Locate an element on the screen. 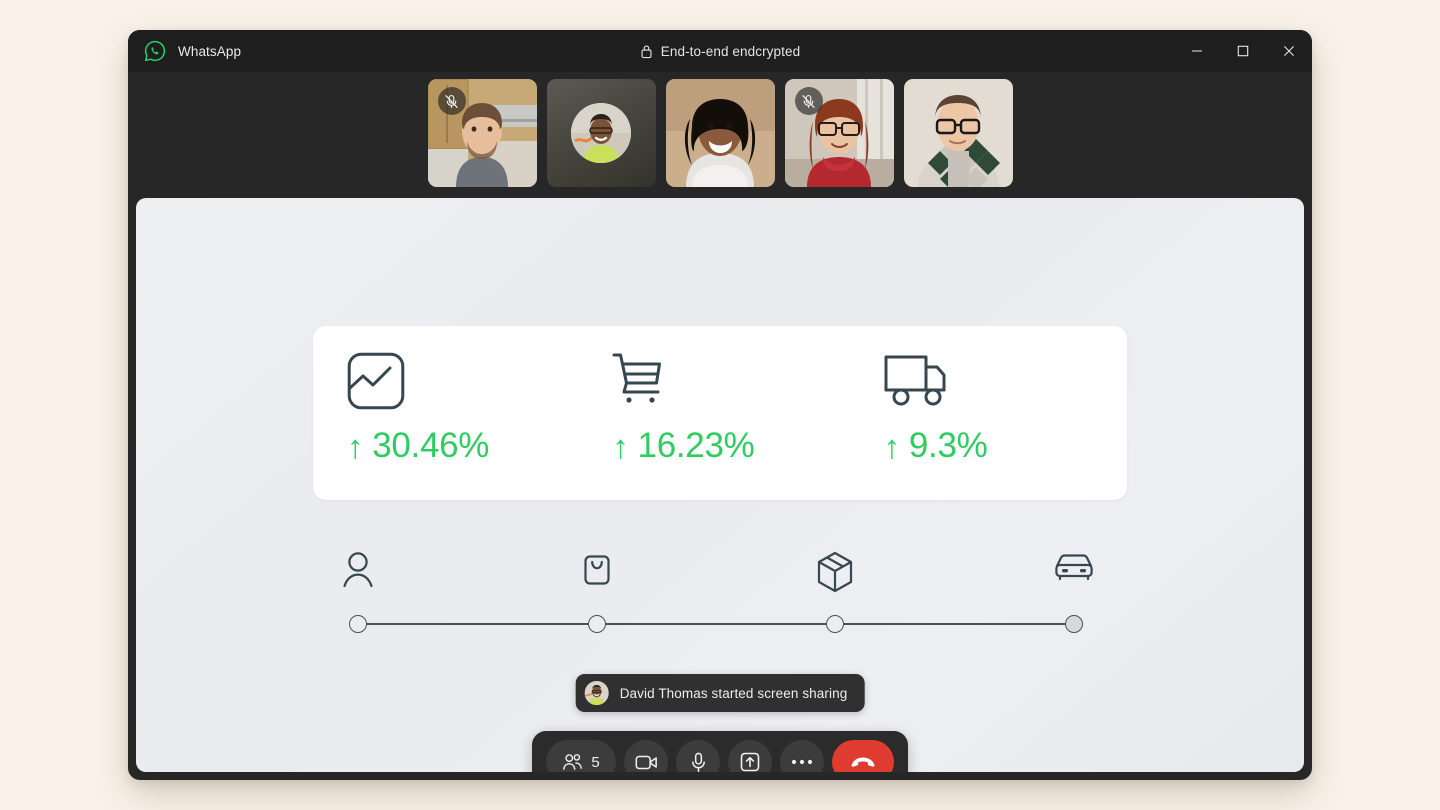 The height and width of the screenshot is (810, 1440). metric-item: ↑ 16.23% is located at coordinates (722, 413).